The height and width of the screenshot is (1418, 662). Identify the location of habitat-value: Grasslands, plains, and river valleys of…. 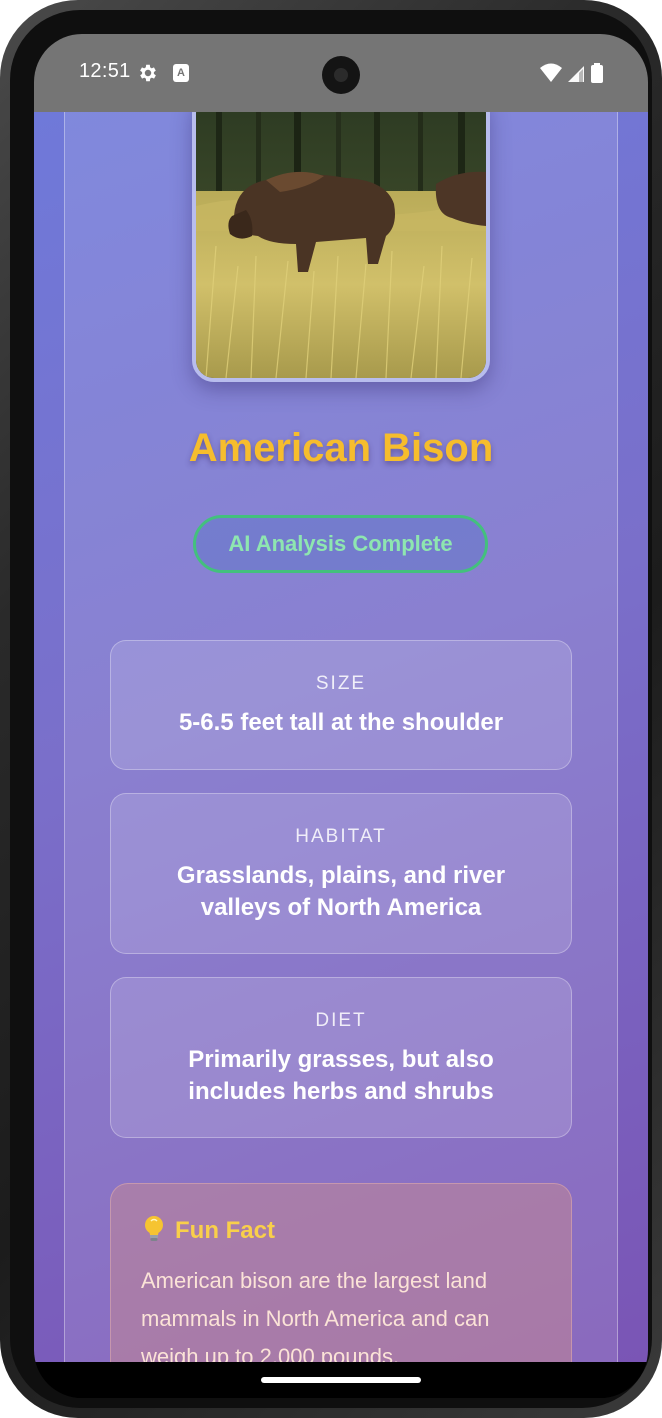
(341, 891).